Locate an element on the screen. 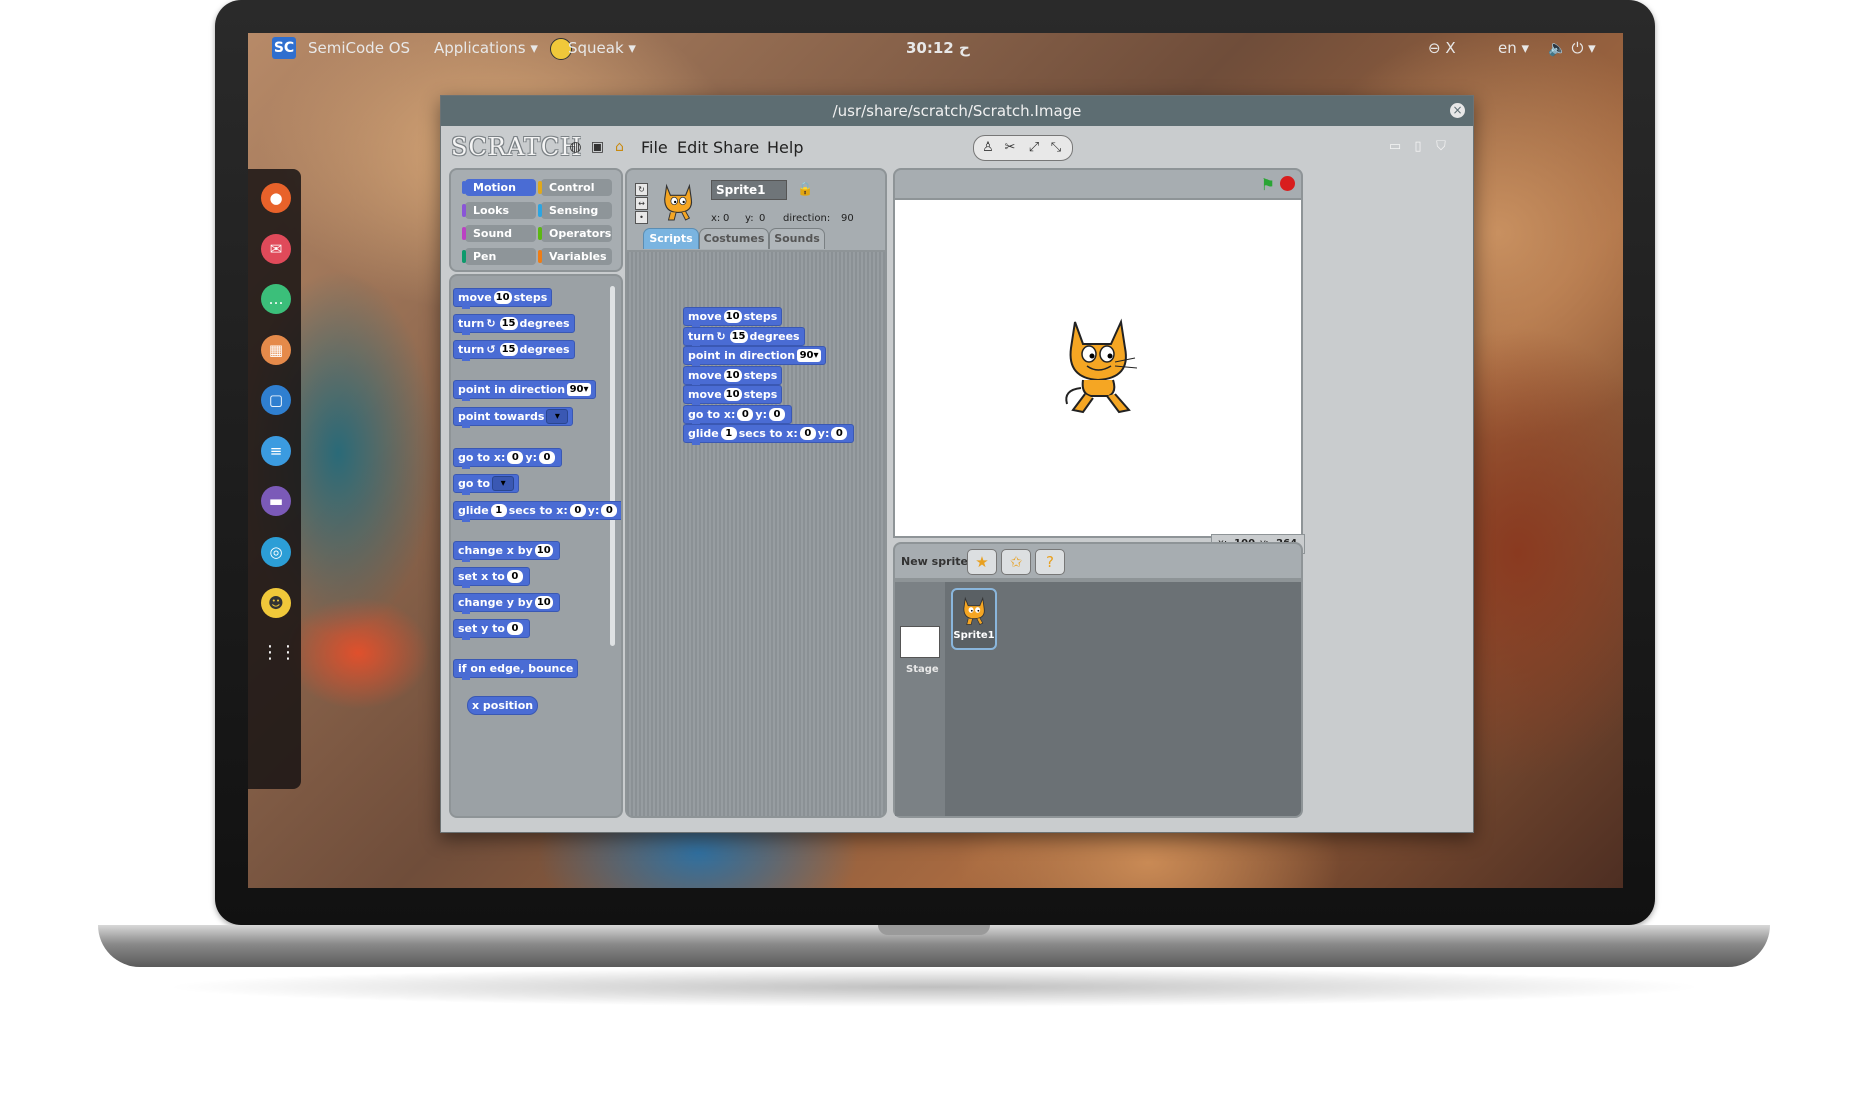 This screenshot has height=1104, width=1868. palette-block-turn-left: turn ↺ 15 degrees is located at coordinates (514, 350).